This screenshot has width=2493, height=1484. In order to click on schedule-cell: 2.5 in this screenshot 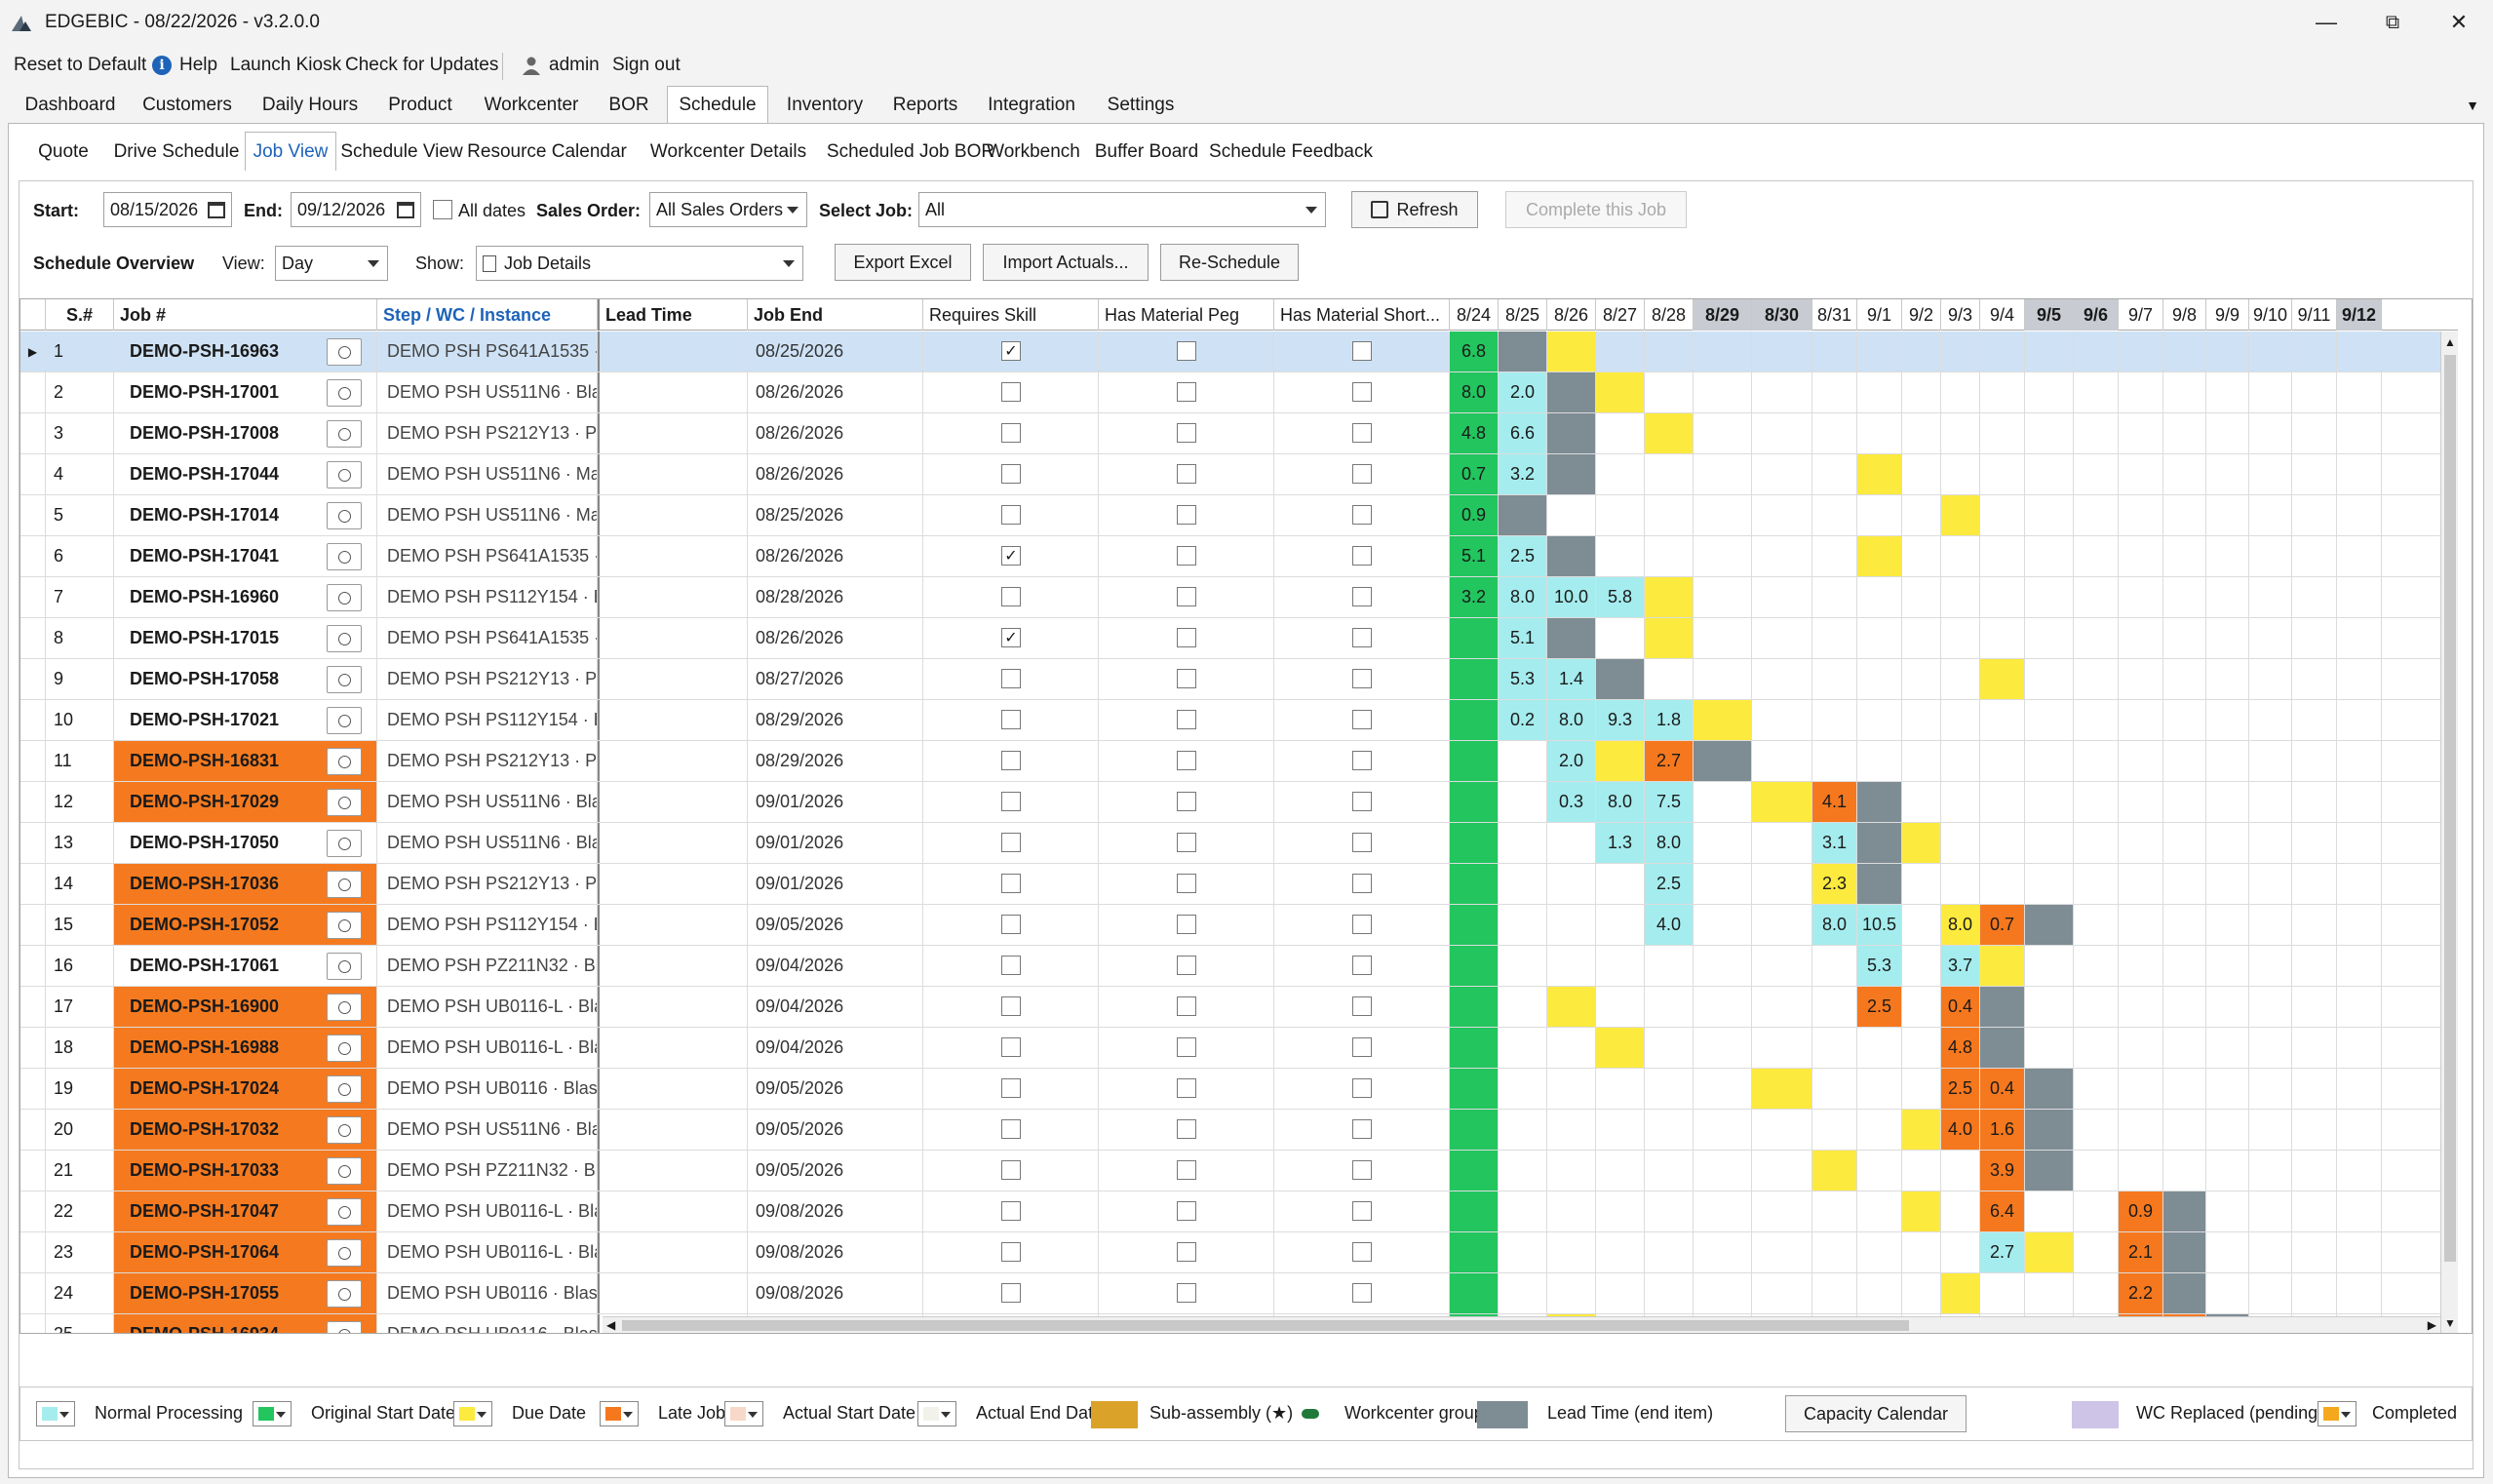, I will do `click(1669, 884)`.